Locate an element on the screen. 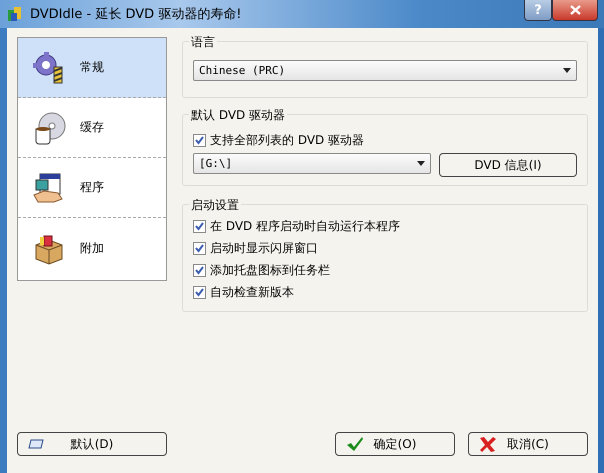 The image size is (604, 473). sidebar-item: 附加 is located at coordinates (92, 248).